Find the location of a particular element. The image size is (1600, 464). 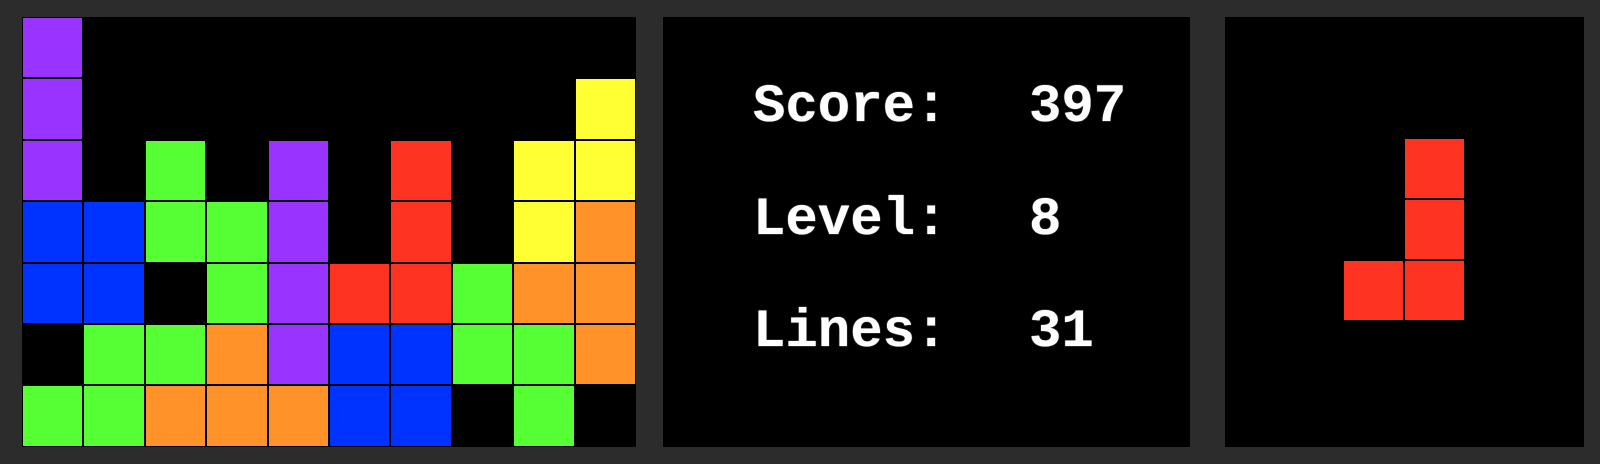

lines-label: Lines: is located at coordinates (850, 332).